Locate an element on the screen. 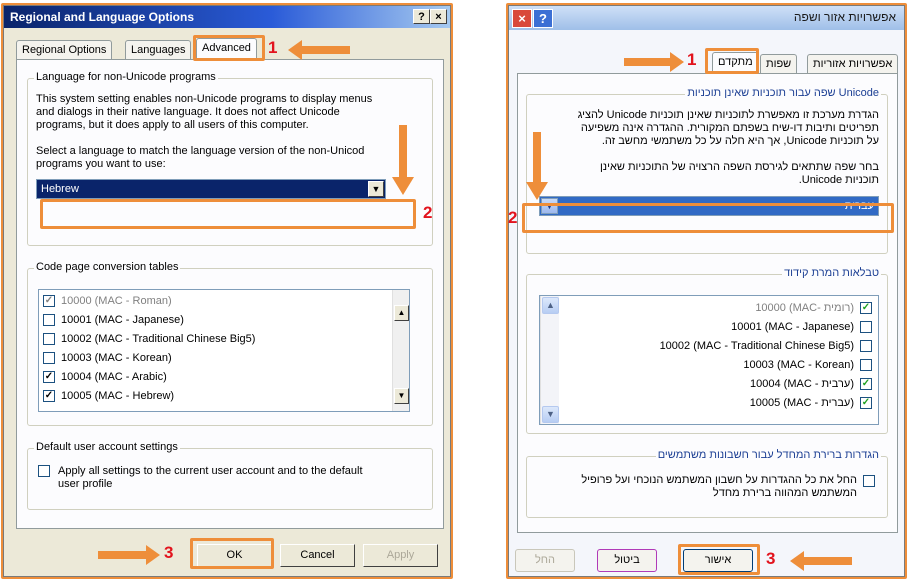 The image size is (909, 582). right-dropdown-highlight is located at coordinates (708, 218).